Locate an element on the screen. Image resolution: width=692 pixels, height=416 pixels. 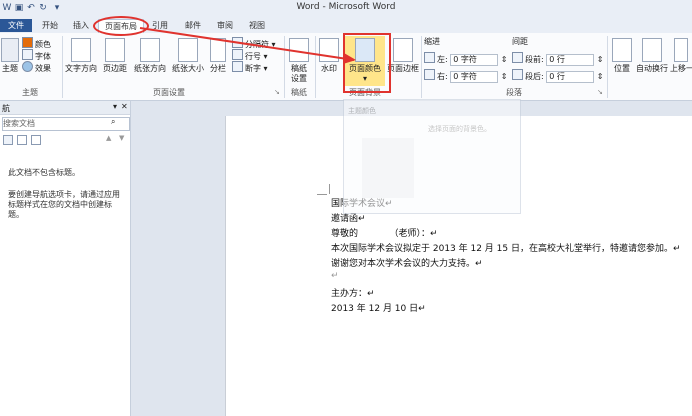
watermark: S 搜狗指南 zhinan.sogou.com is located at coordinates (599, 365).